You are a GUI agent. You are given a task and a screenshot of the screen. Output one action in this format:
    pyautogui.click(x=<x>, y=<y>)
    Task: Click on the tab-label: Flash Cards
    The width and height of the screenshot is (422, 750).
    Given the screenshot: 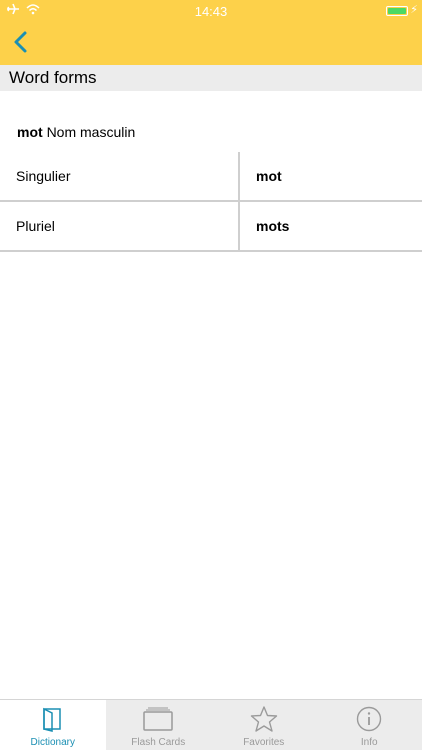 What is the action you would take?
    pyautogui.click(x=158, y=742)
    